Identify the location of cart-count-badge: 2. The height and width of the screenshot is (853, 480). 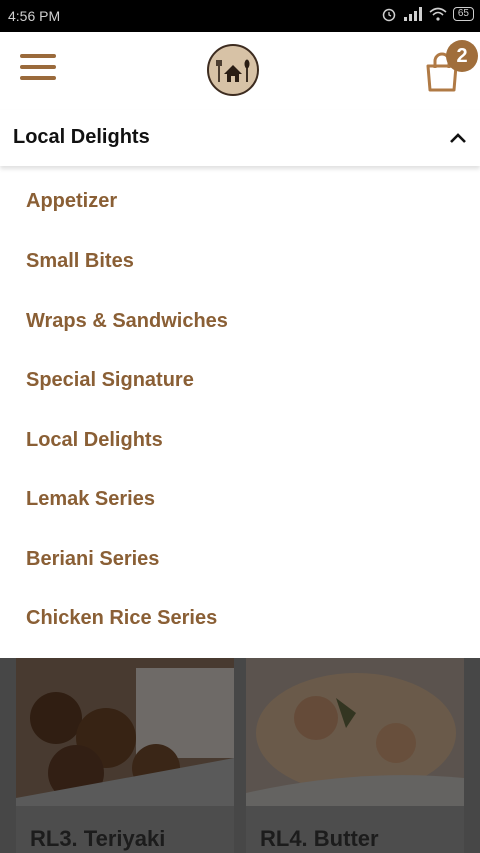
(462, 56).